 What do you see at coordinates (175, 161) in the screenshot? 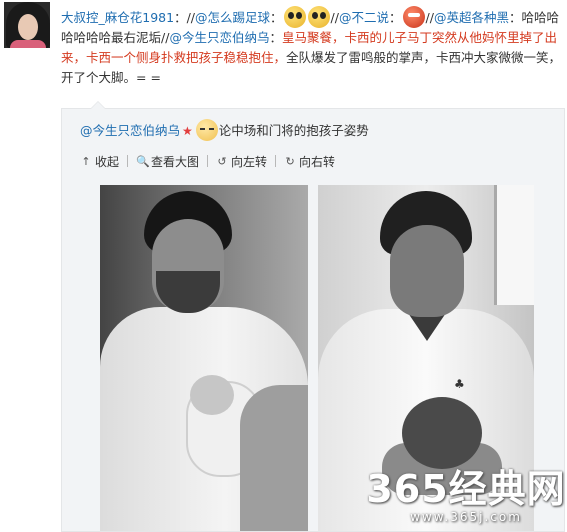
I see `view-large-label: 查看大图` at bounding box center [175, 161].